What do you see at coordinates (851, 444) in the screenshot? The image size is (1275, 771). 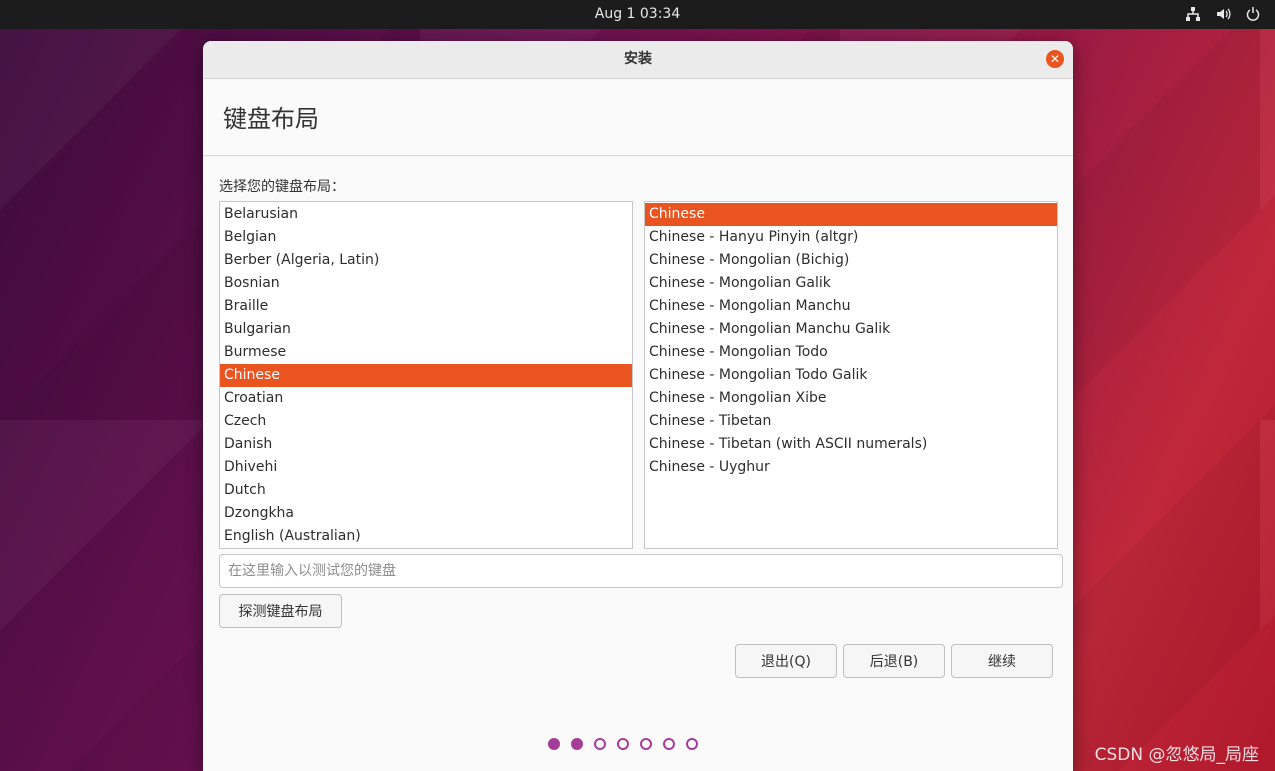 I see `variant-list-item: Chinese - Tibetan (with ASCII numerals)` at bounding box center [851, 444].